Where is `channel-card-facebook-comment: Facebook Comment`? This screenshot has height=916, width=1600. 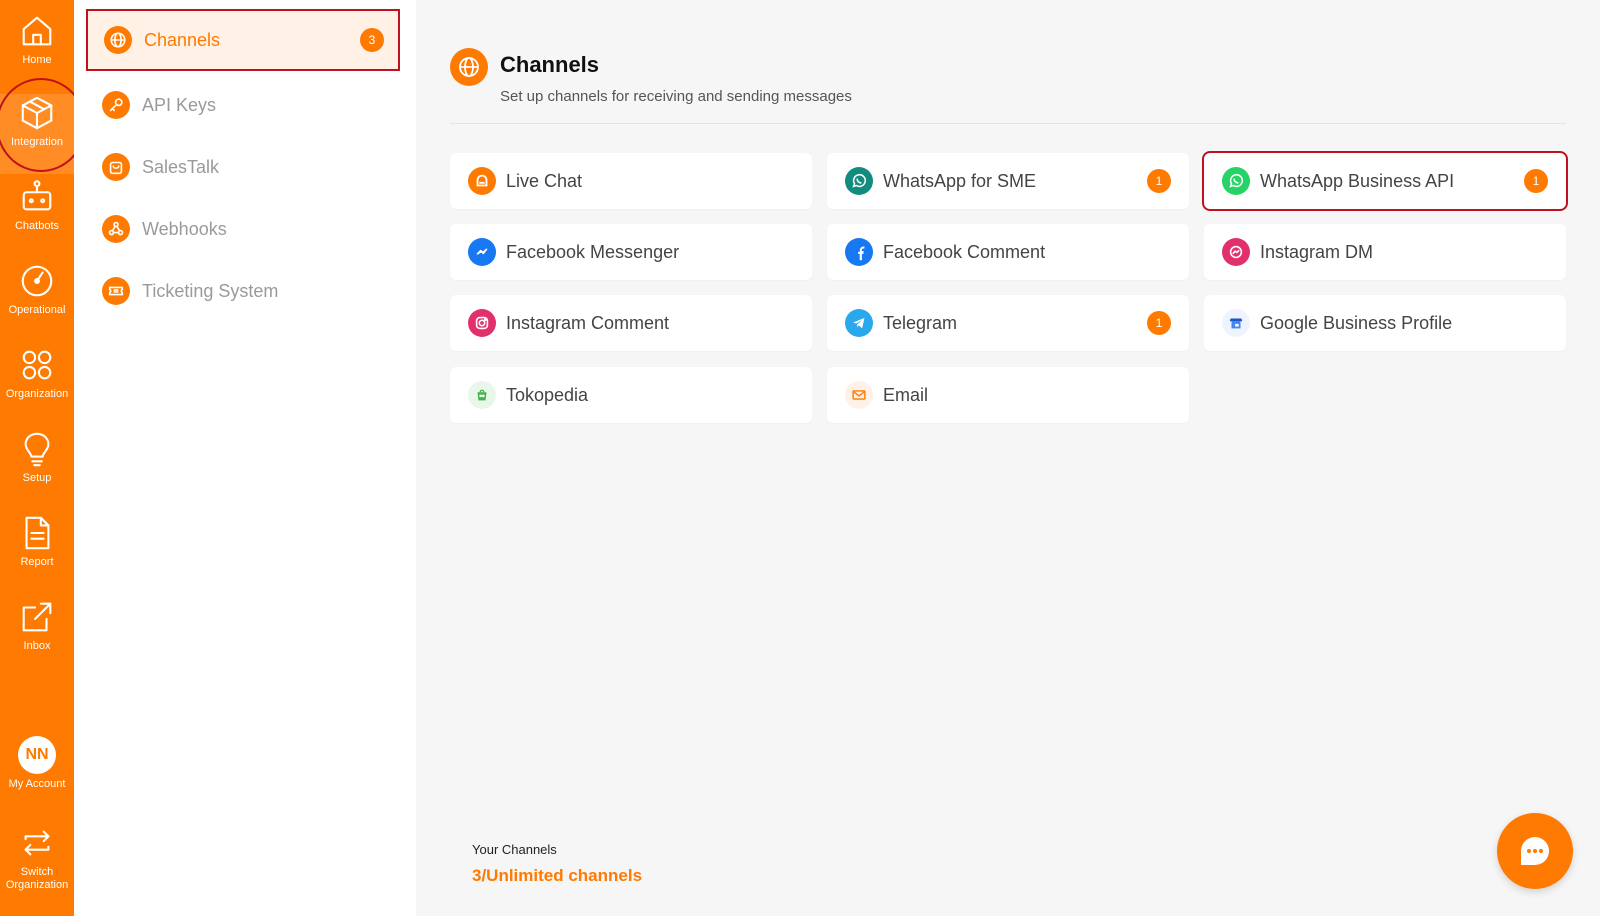 channel-card-facebook-comment: Facebook Comment is located at coordinates (1008, 252).